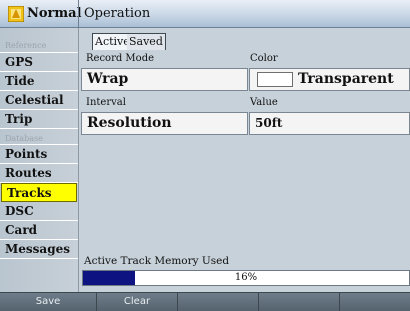 This screenshot has height=311, width=410. Describe the element at coordinates (39, 154) in the screenshot. I see `sidebar-item-points: Points` at that location.